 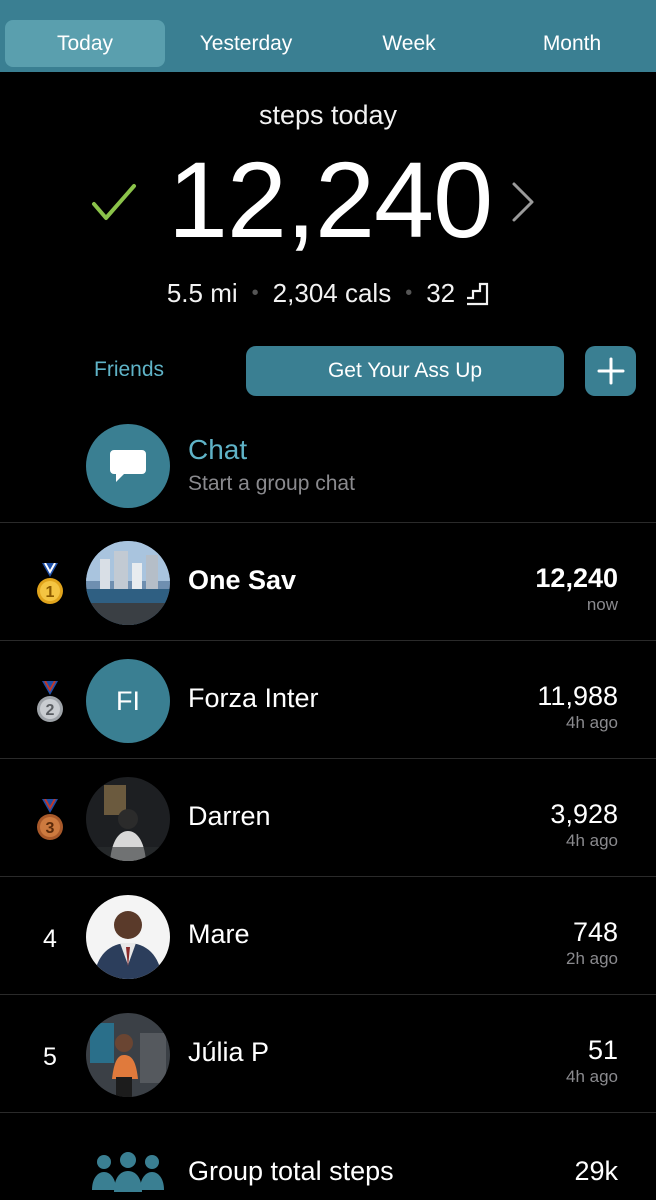 What do you see at coordinates (242, 580) in the screenshot?
I see `member-name: One Sav` at bounding box center [242, 580].